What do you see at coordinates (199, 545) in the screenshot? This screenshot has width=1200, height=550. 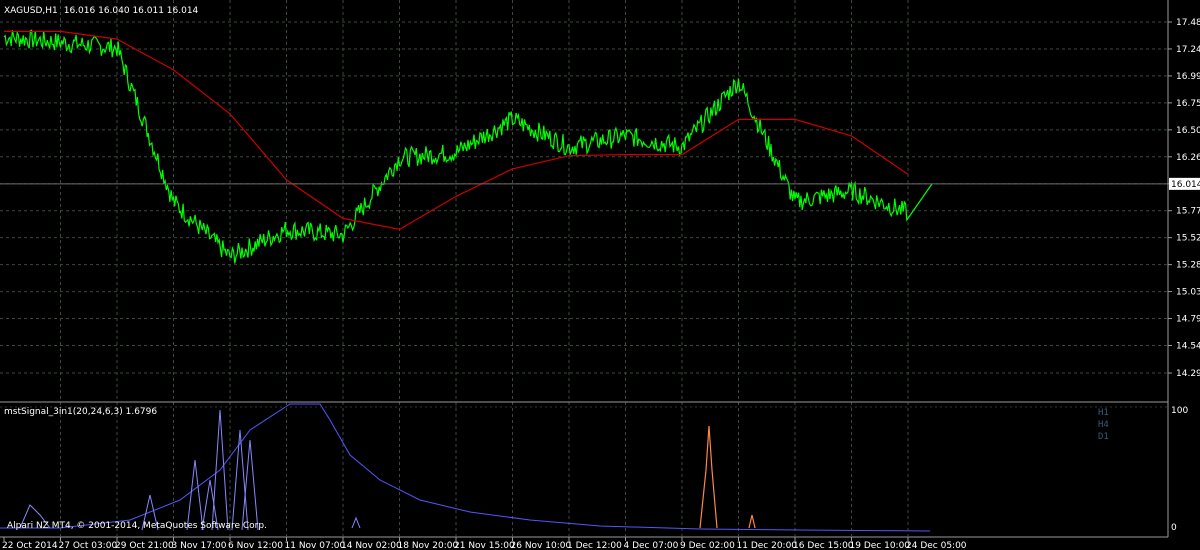 I see `time-tick-label: 3 Nov 17:00` at bounding box center [199, 545].